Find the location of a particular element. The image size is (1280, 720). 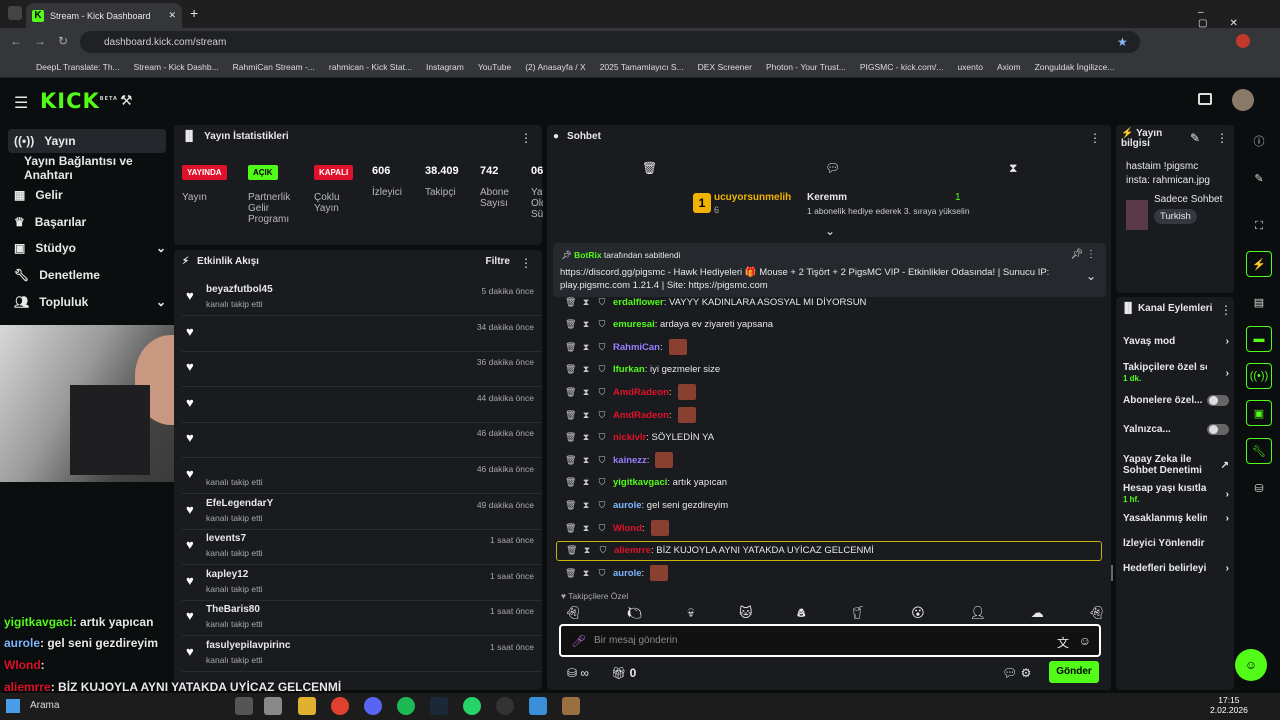

chevron-down-icon: ⌄ is located at coordinates (1091, 276).